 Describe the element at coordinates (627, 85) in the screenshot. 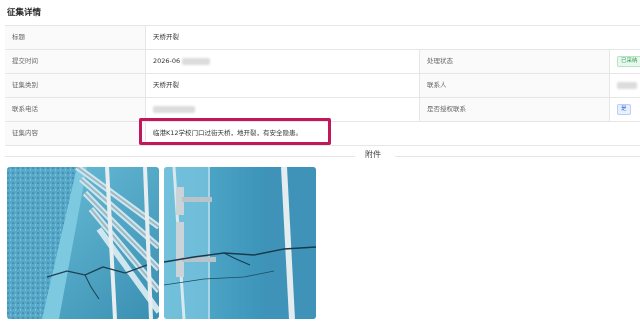

I see `redacted-contact` at that location.